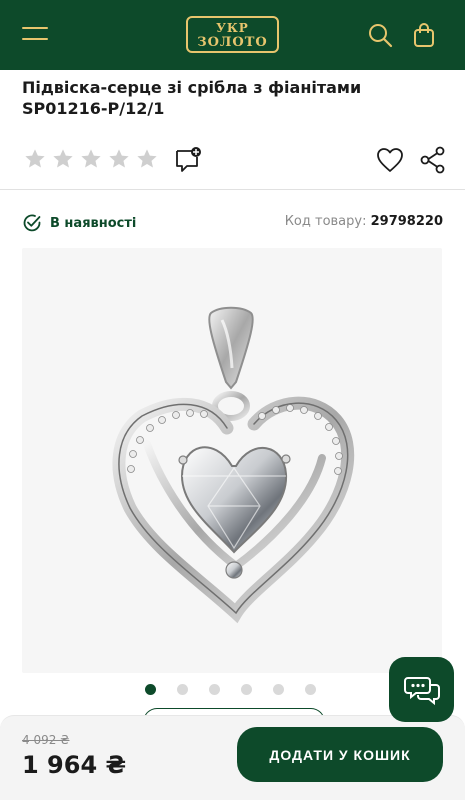 Image resolution: width=465 pixels, height=800 pixels. Describe the element at coordinates (325, 221) in the screenshot. I see `product-code-label: Код товару:` at that location.